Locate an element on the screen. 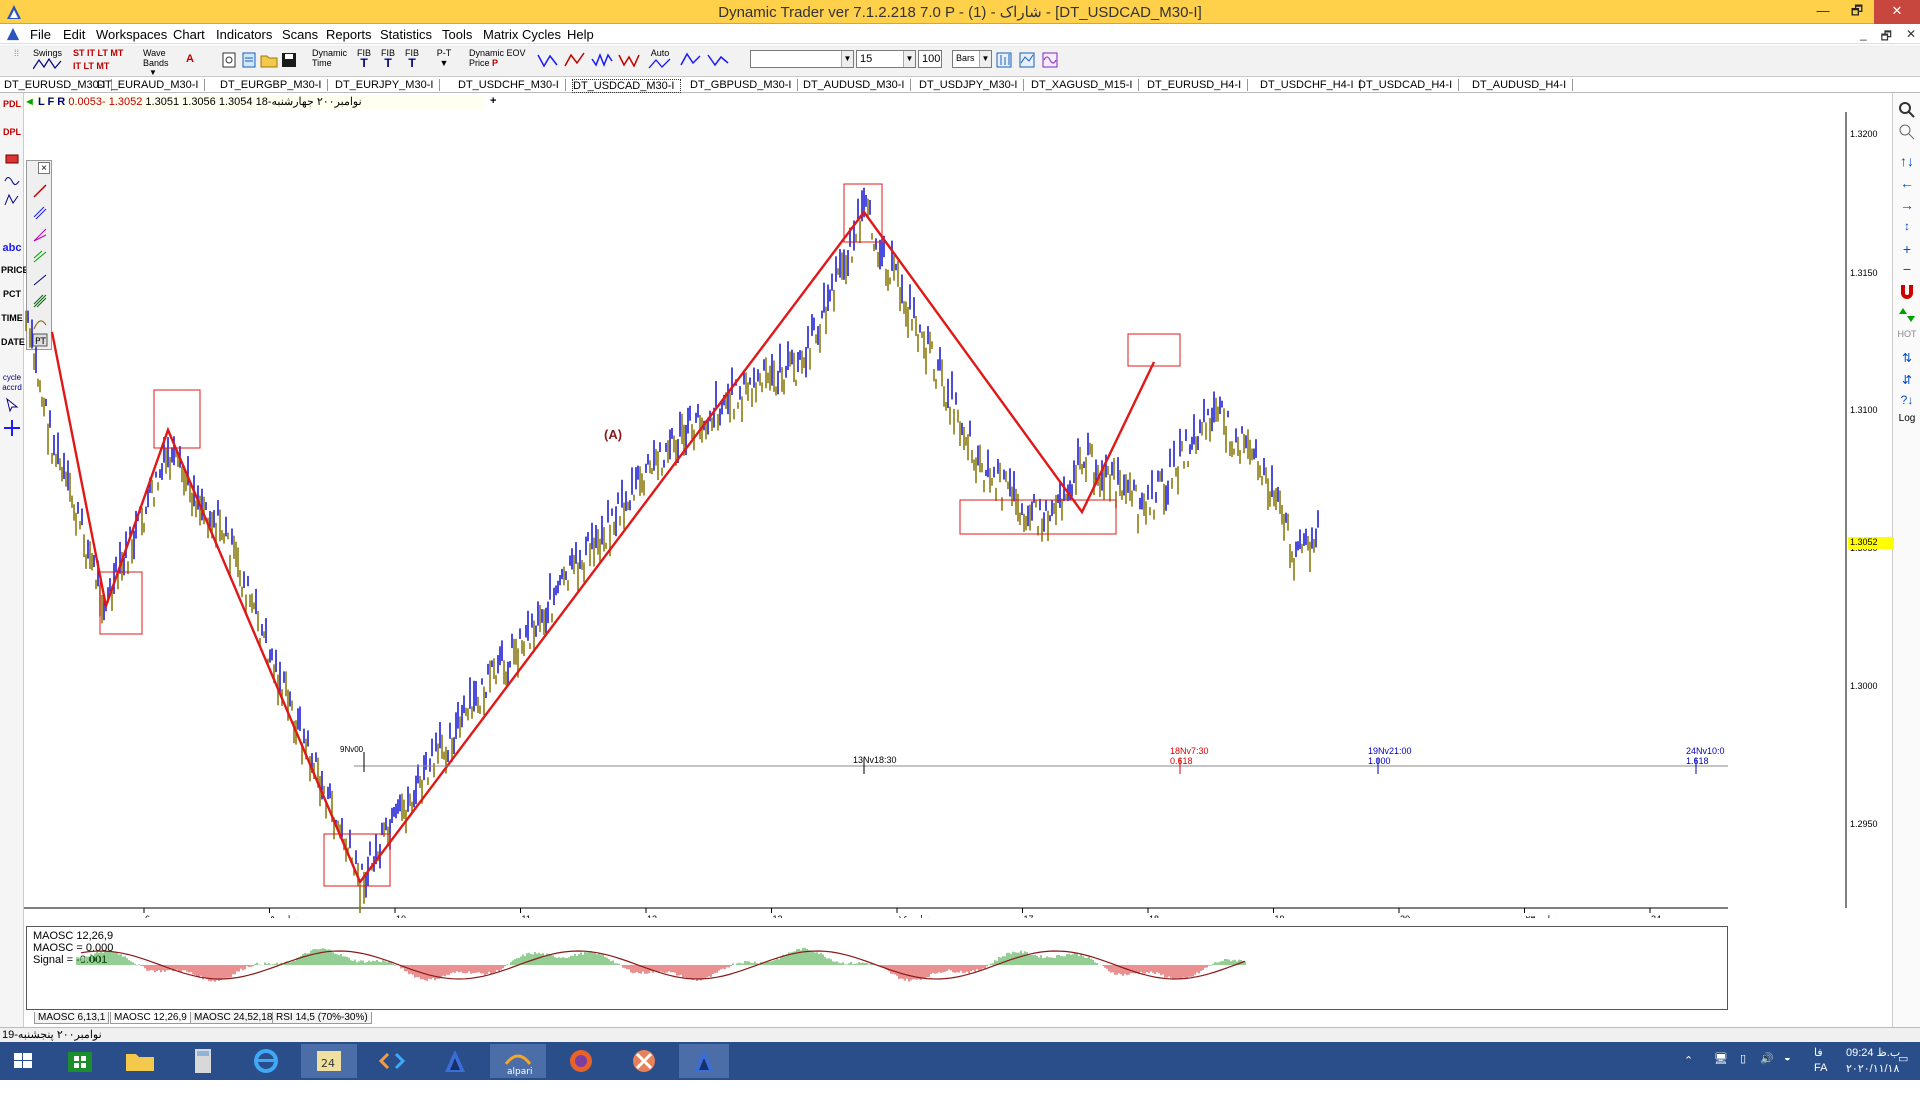 This screenshot has width=1920, height=1100. time-button: TIME is located at coordinates (12, 318).